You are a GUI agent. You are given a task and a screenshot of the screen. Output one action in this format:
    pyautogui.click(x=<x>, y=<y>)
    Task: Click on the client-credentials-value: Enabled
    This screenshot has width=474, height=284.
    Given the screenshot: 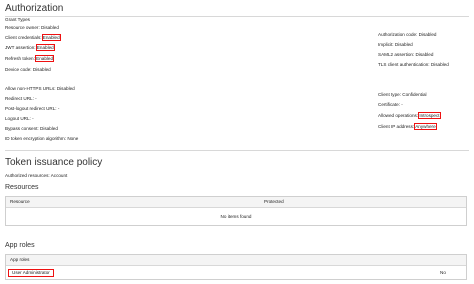 What is the action you would take?
    pyautogui.click(x=51, y=37)
    